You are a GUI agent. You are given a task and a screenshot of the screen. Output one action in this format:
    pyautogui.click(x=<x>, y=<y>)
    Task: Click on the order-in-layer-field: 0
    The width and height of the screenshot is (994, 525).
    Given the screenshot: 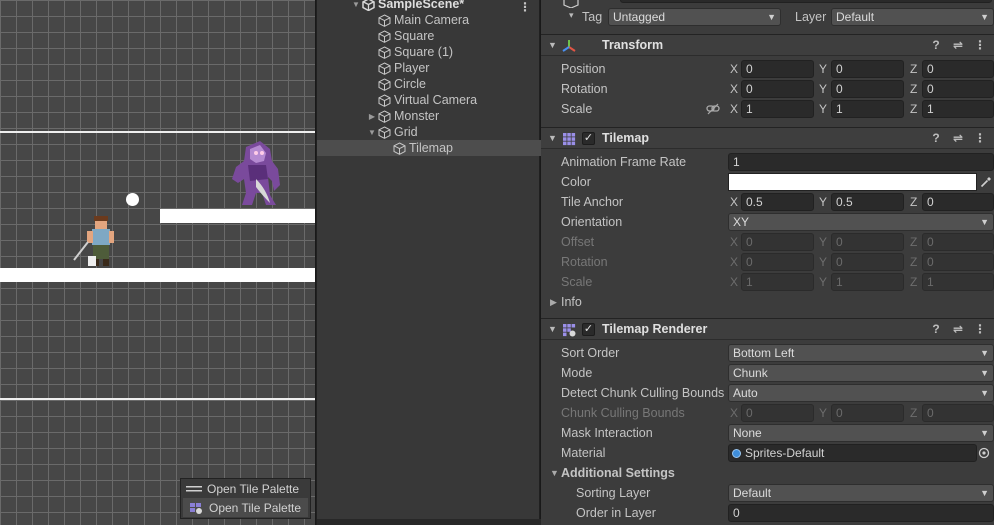 What is the action you would take?
    pyautogui.click(x=861, y=513)
    